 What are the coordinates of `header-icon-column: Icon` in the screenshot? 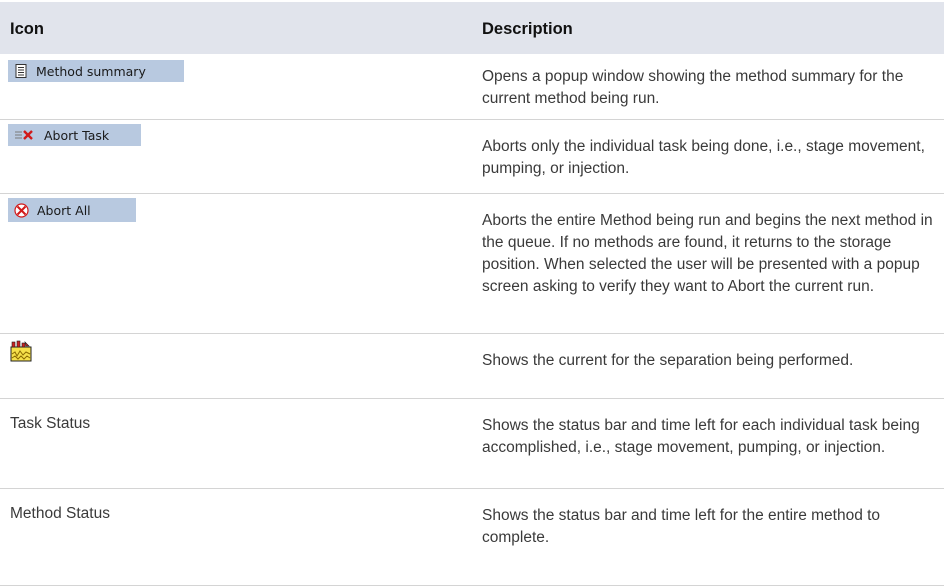 It's located at (27, 29).